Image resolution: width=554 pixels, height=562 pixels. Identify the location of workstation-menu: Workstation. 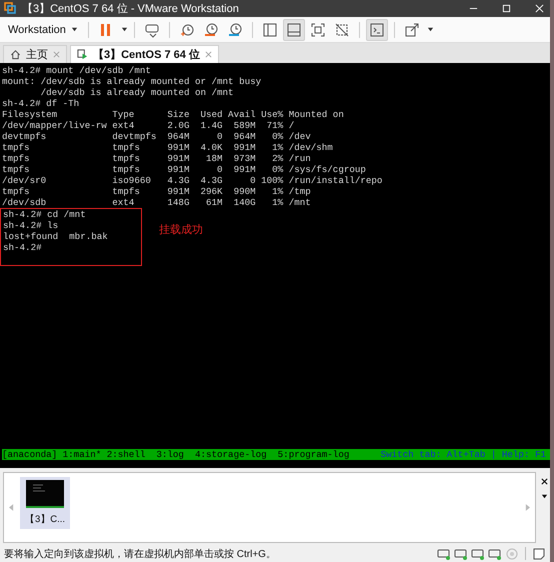
(43, 30).